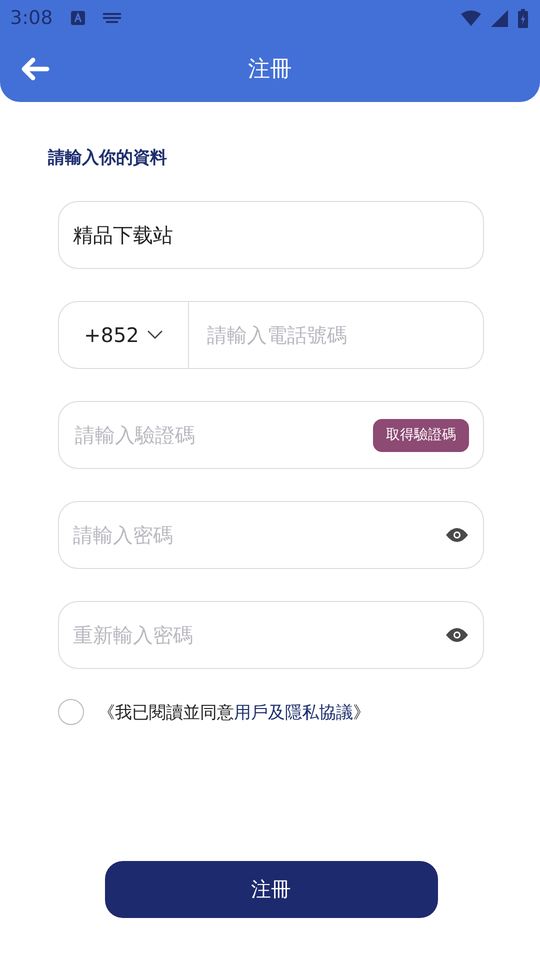 The width and height of the screenshot is (540, 960). Describe the element at coordinates (108, 158) in the screenshot. I see `section-title: 請輸入你的資料` at that location.